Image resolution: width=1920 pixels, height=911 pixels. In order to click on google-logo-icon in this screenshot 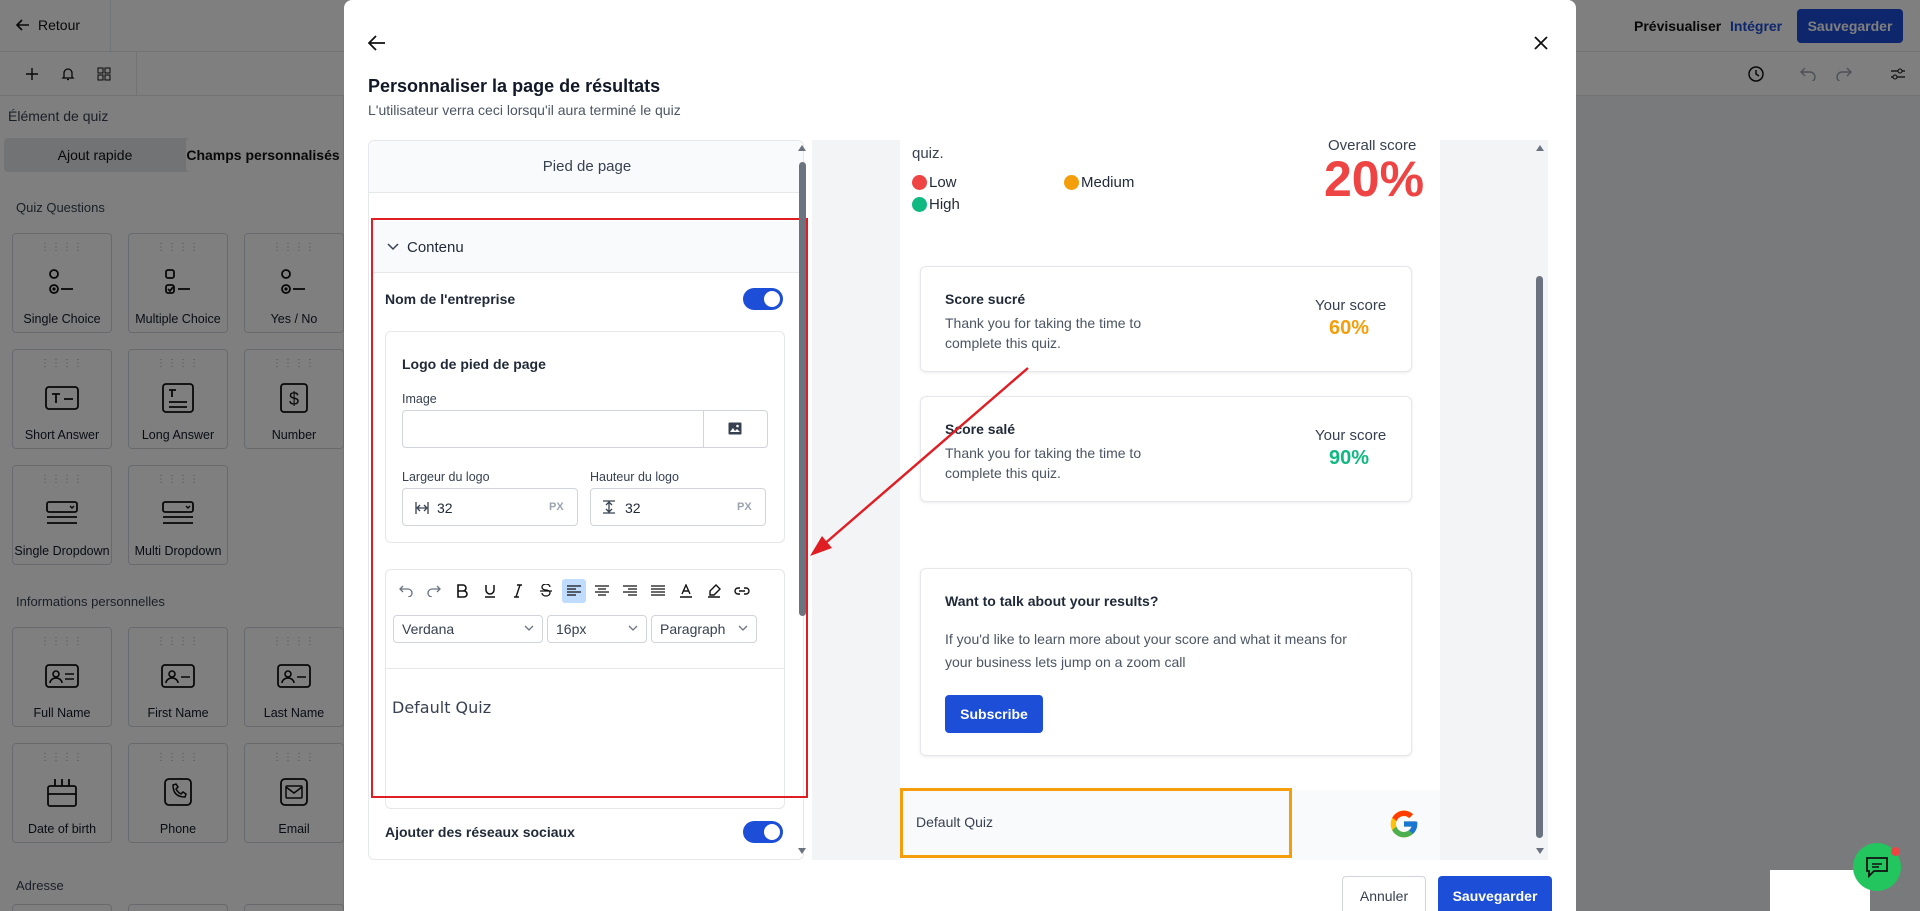, I will do `click(1404, 824)`.